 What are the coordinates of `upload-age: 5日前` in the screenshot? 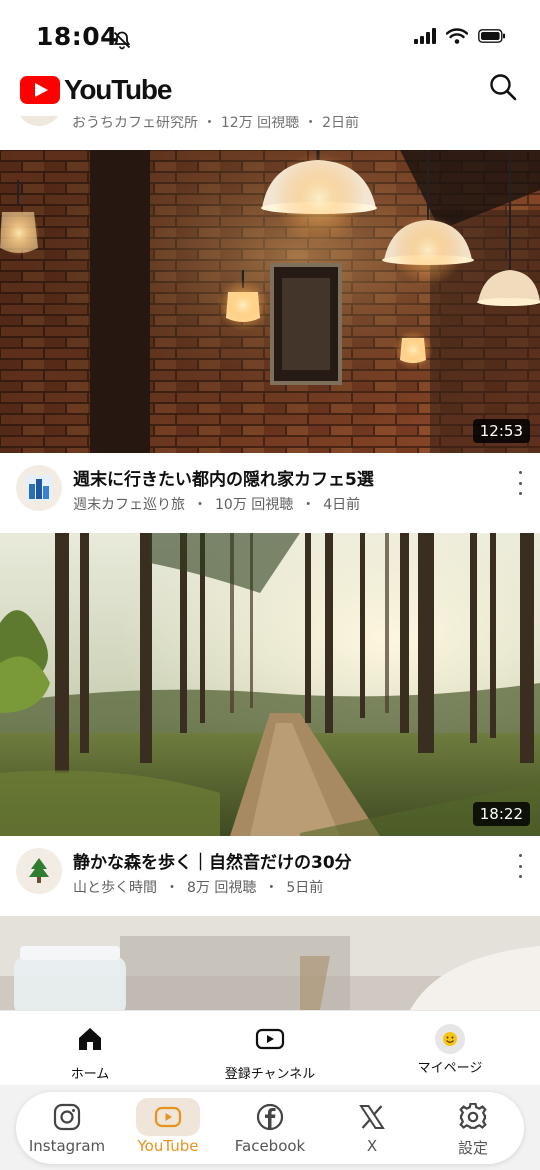 It's located at (305, 888).